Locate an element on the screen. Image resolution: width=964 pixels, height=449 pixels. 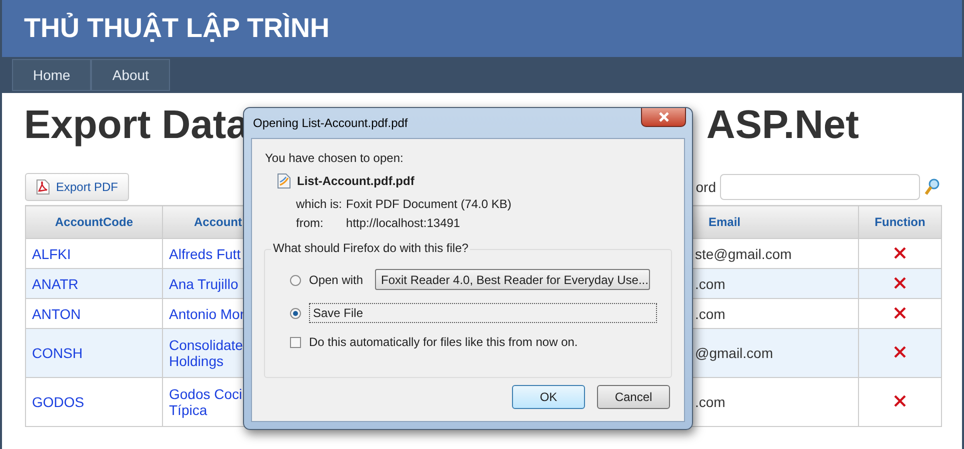
email-text: ste@gmail.com is located at coordinates (743, 254).